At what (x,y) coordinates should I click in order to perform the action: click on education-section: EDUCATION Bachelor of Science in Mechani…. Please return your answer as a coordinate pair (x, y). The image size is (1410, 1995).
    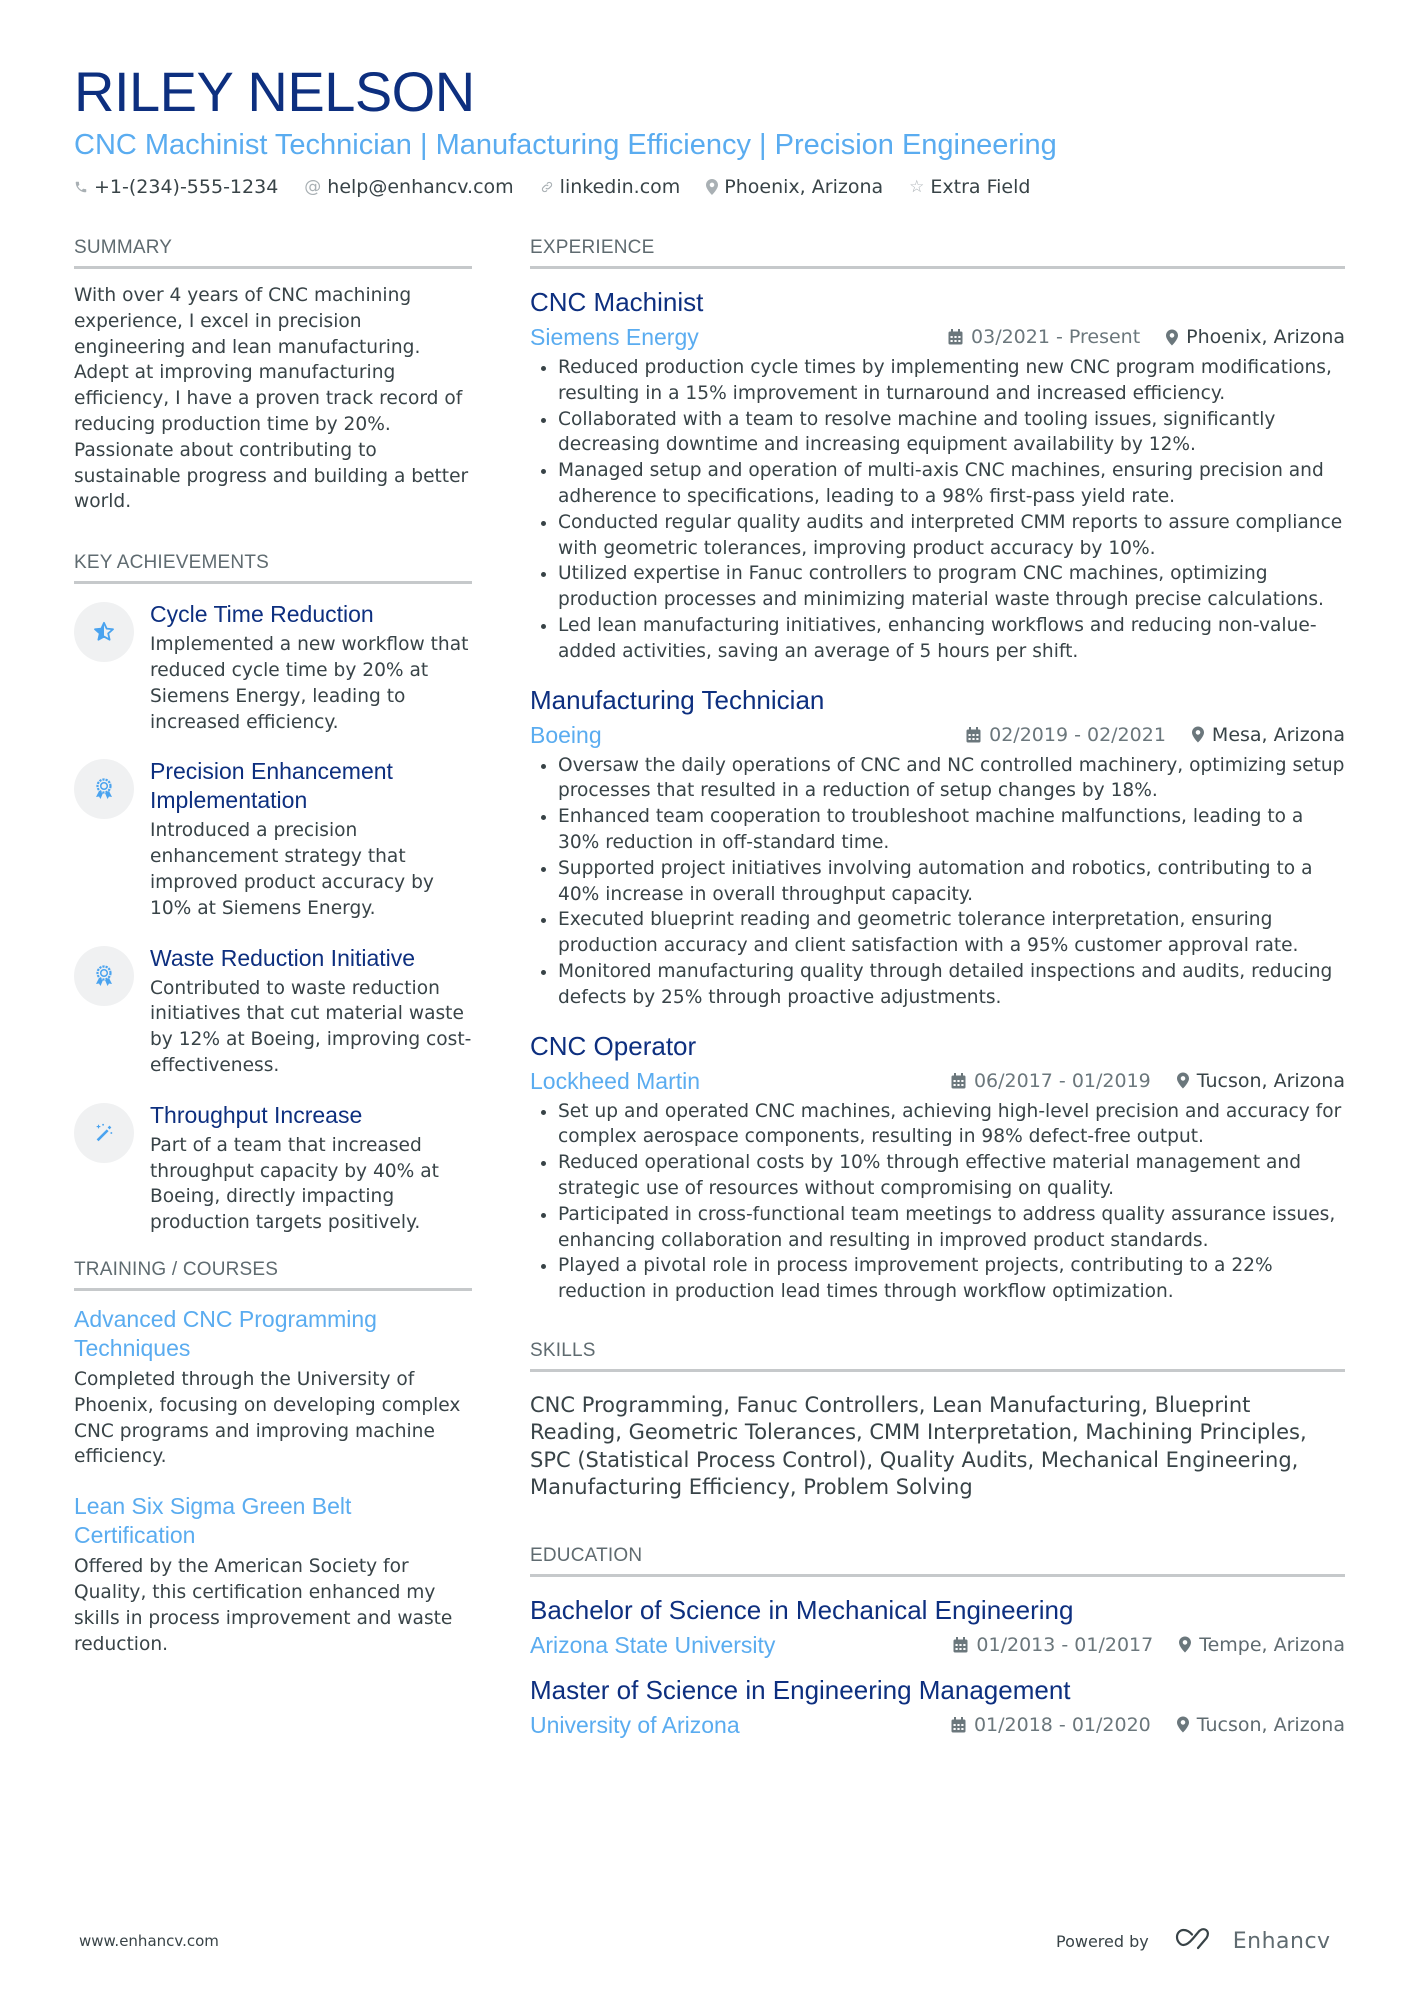
    Looking at the image, I should click on (937, 1642).